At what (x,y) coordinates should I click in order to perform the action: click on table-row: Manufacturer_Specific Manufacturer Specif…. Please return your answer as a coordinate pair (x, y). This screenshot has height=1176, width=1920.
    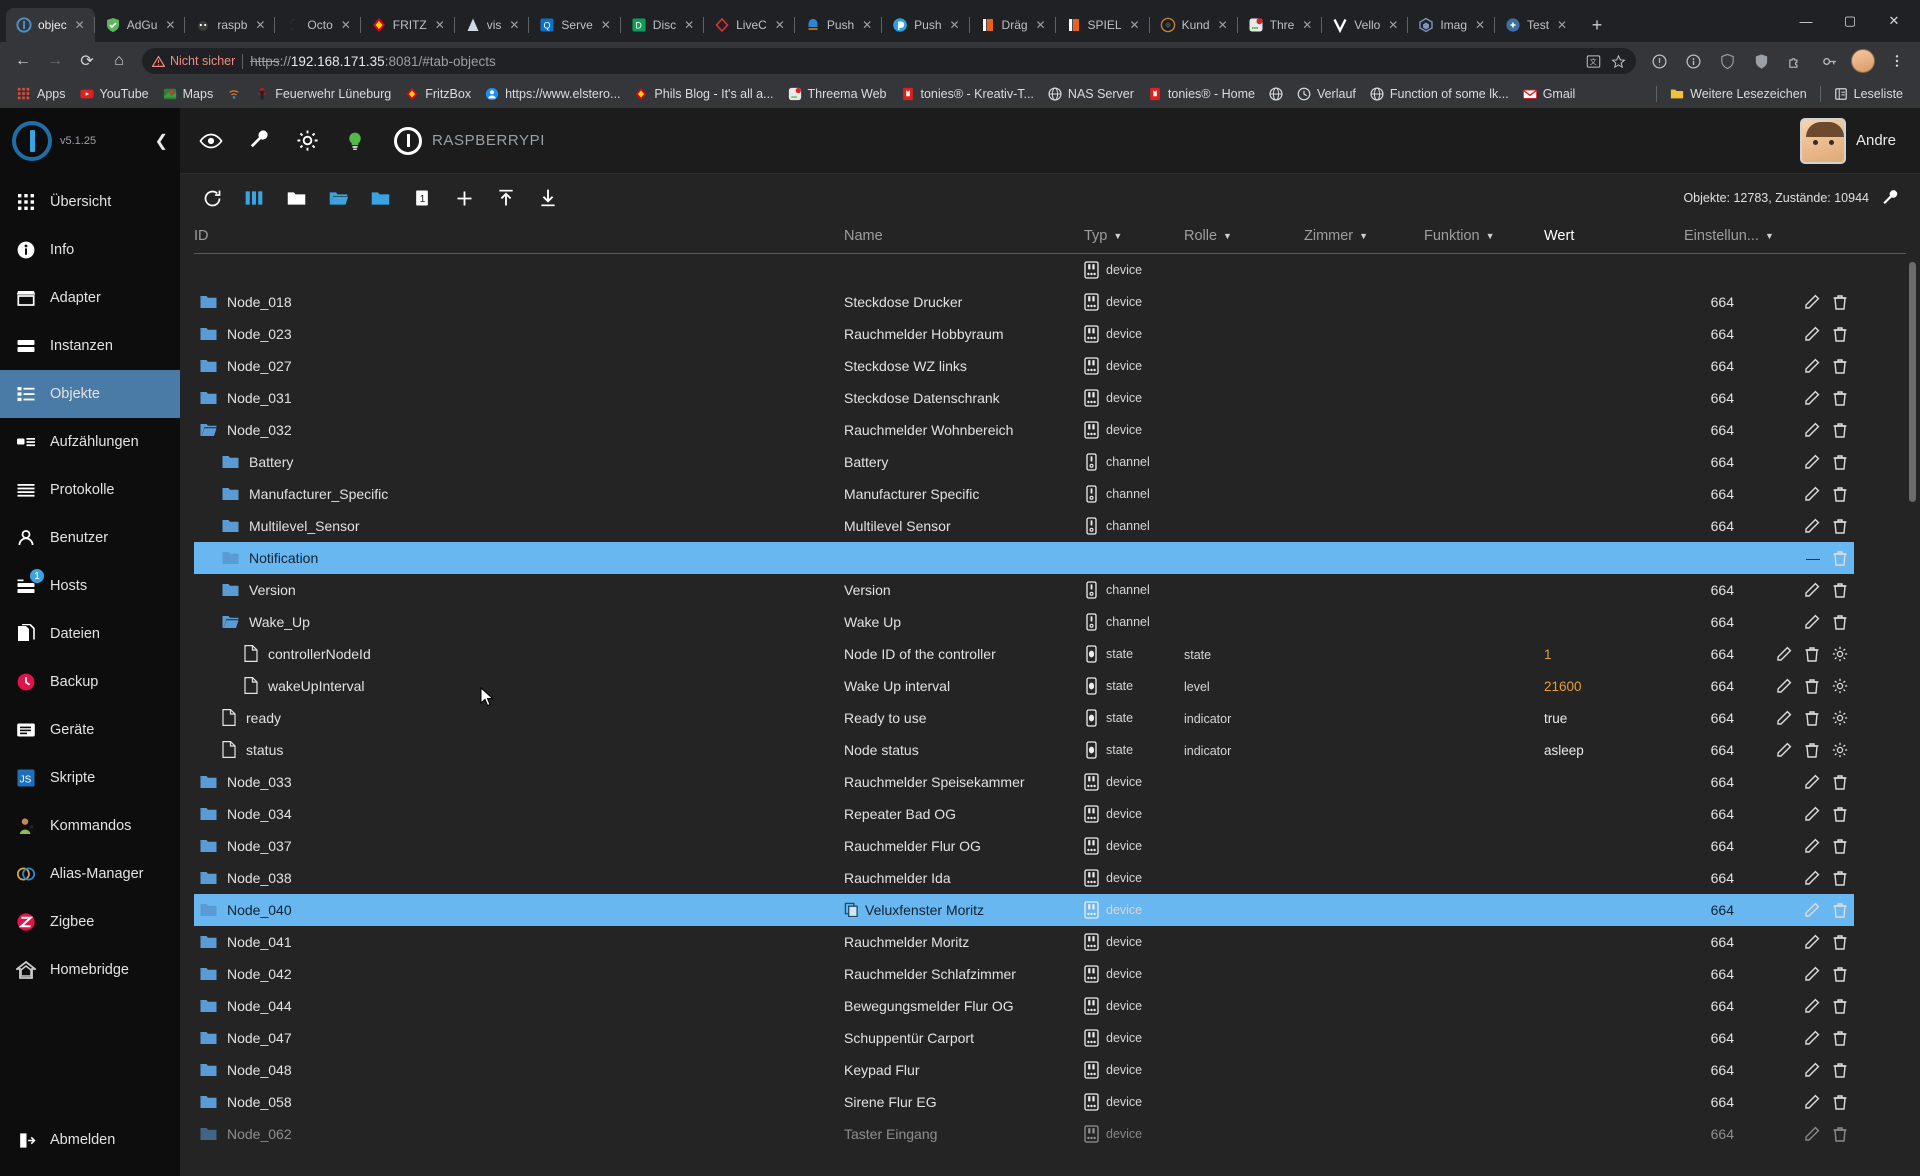
    Looking at the image, I should click on (1050, 494).